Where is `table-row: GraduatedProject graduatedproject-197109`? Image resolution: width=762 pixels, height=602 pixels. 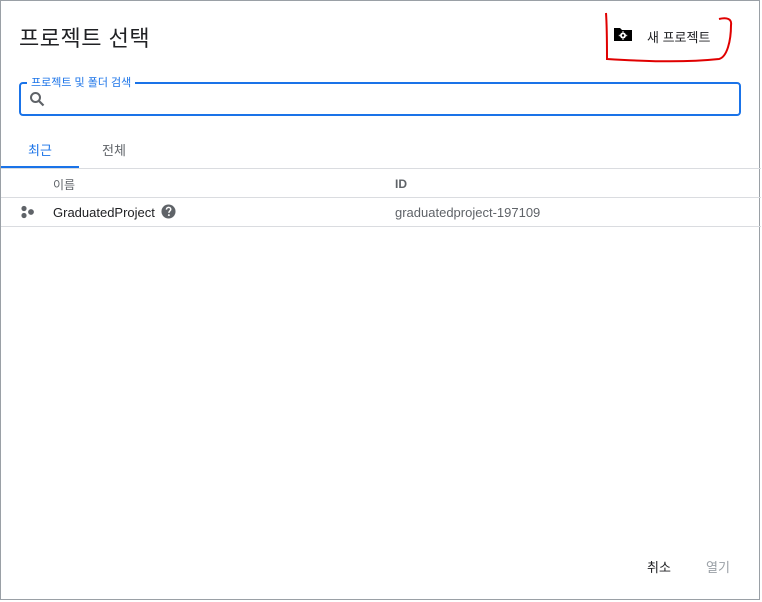
table-row: GraduatedProject graduatedproject-197109 is located at coordinates (381, 212).